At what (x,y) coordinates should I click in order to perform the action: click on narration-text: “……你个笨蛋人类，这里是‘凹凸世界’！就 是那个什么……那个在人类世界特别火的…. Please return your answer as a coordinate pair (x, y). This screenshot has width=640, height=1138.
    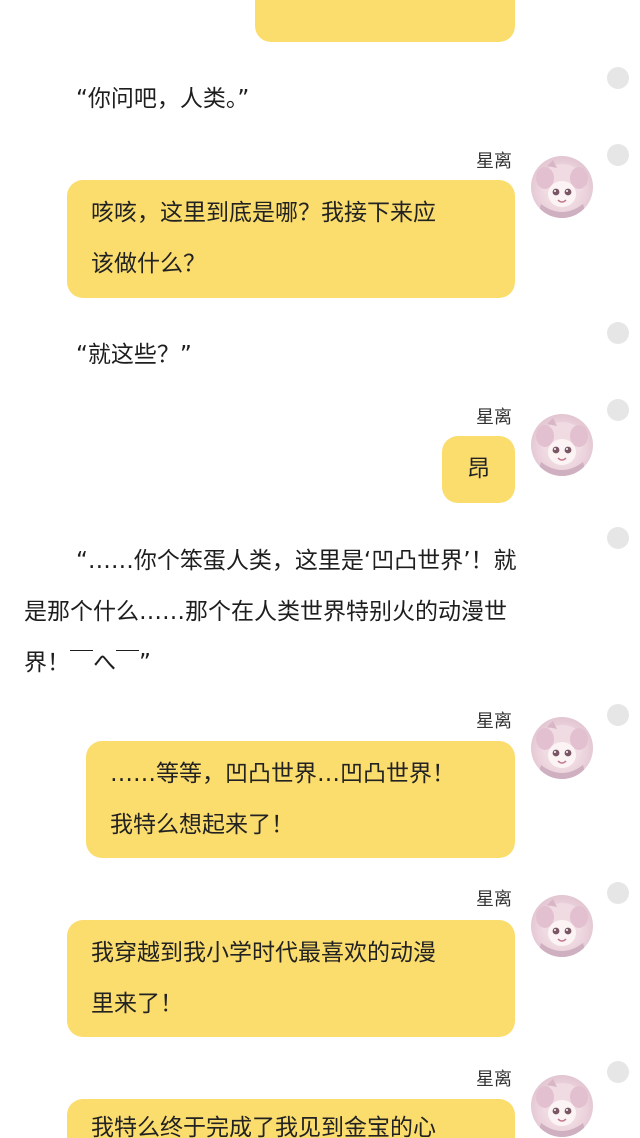
    Looking at the image, I should click on (314, 612).